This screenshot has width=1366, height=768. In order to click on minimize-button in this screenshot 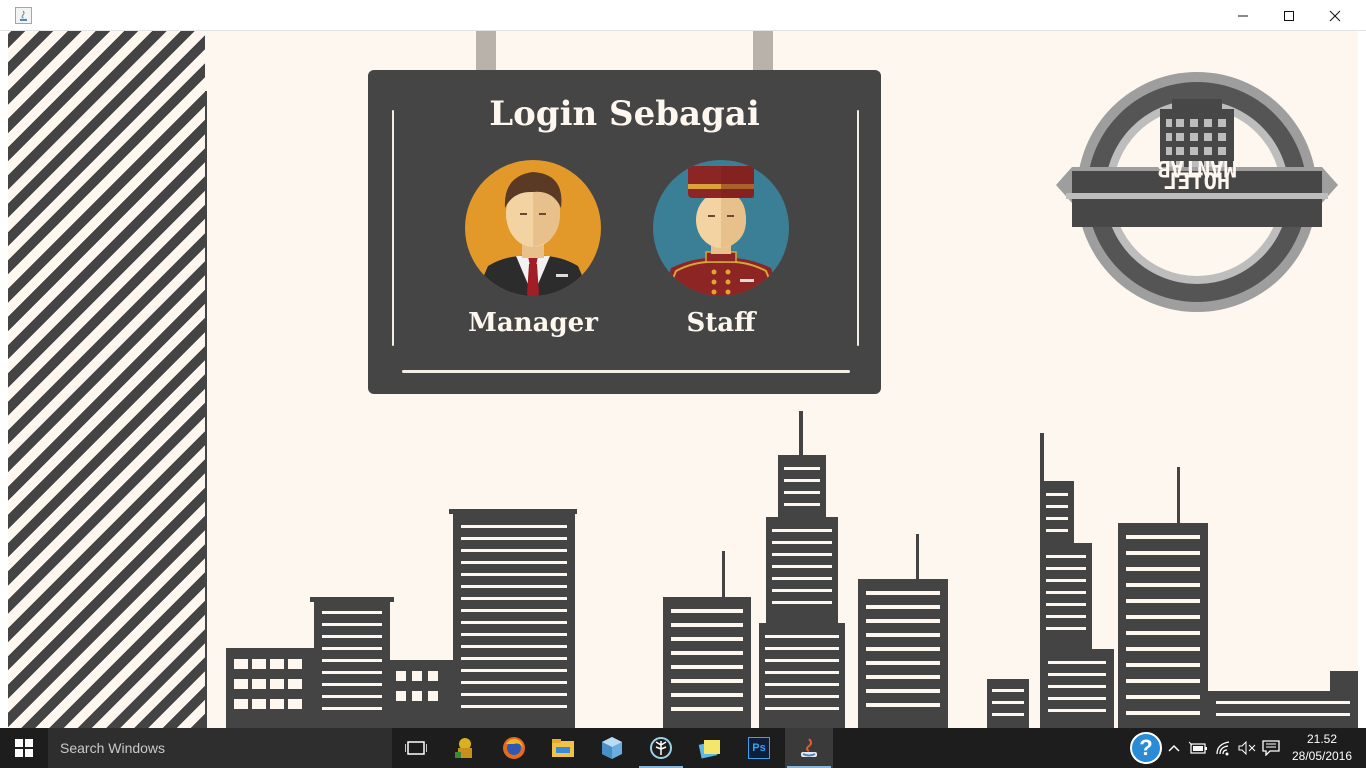, I will do `click(1243, 15)`.